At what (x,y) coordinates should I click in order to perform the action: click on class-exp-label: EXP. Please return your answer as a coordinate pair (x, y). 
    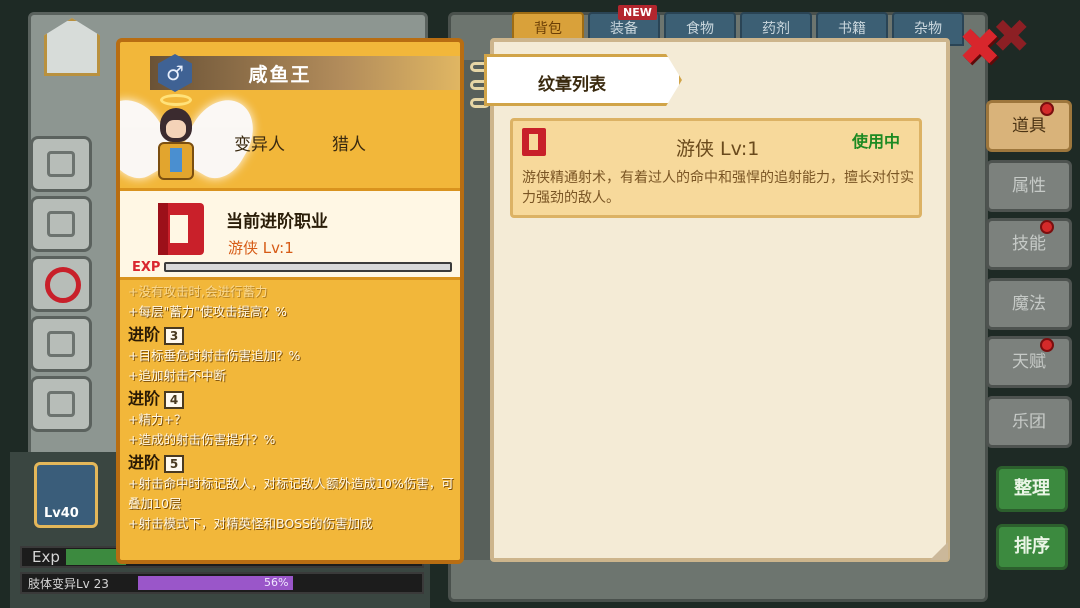
    Looking at the image, I should click on (146, 267).